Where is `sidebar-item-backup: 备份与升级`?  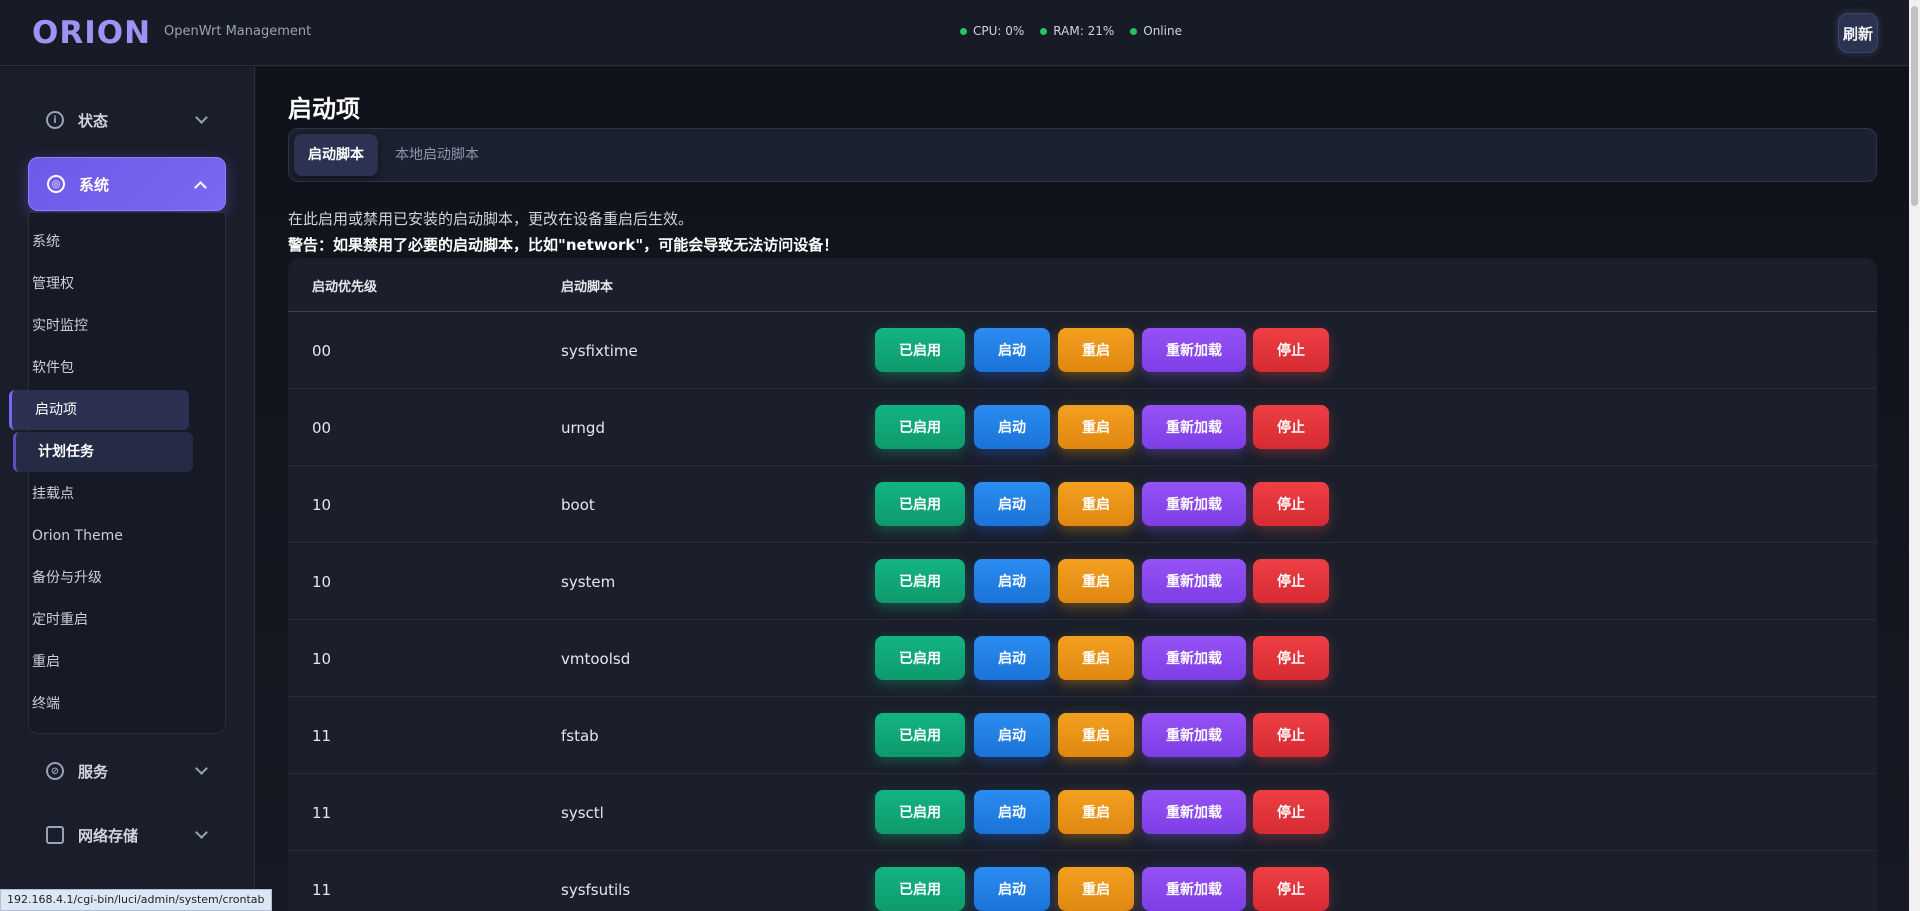
sidebar-item-backup: 备份与升级 is located at coordinates (67, 578).